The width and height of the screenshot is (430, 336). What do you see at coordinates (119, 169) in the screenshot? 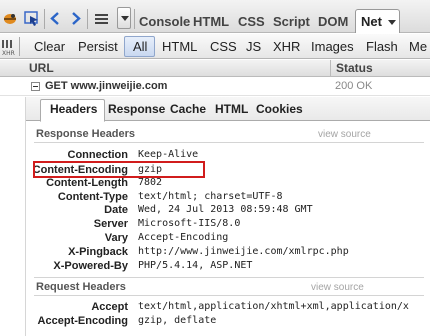
I see `content-encoding-highlight-box` at bounding box center [119, 169].